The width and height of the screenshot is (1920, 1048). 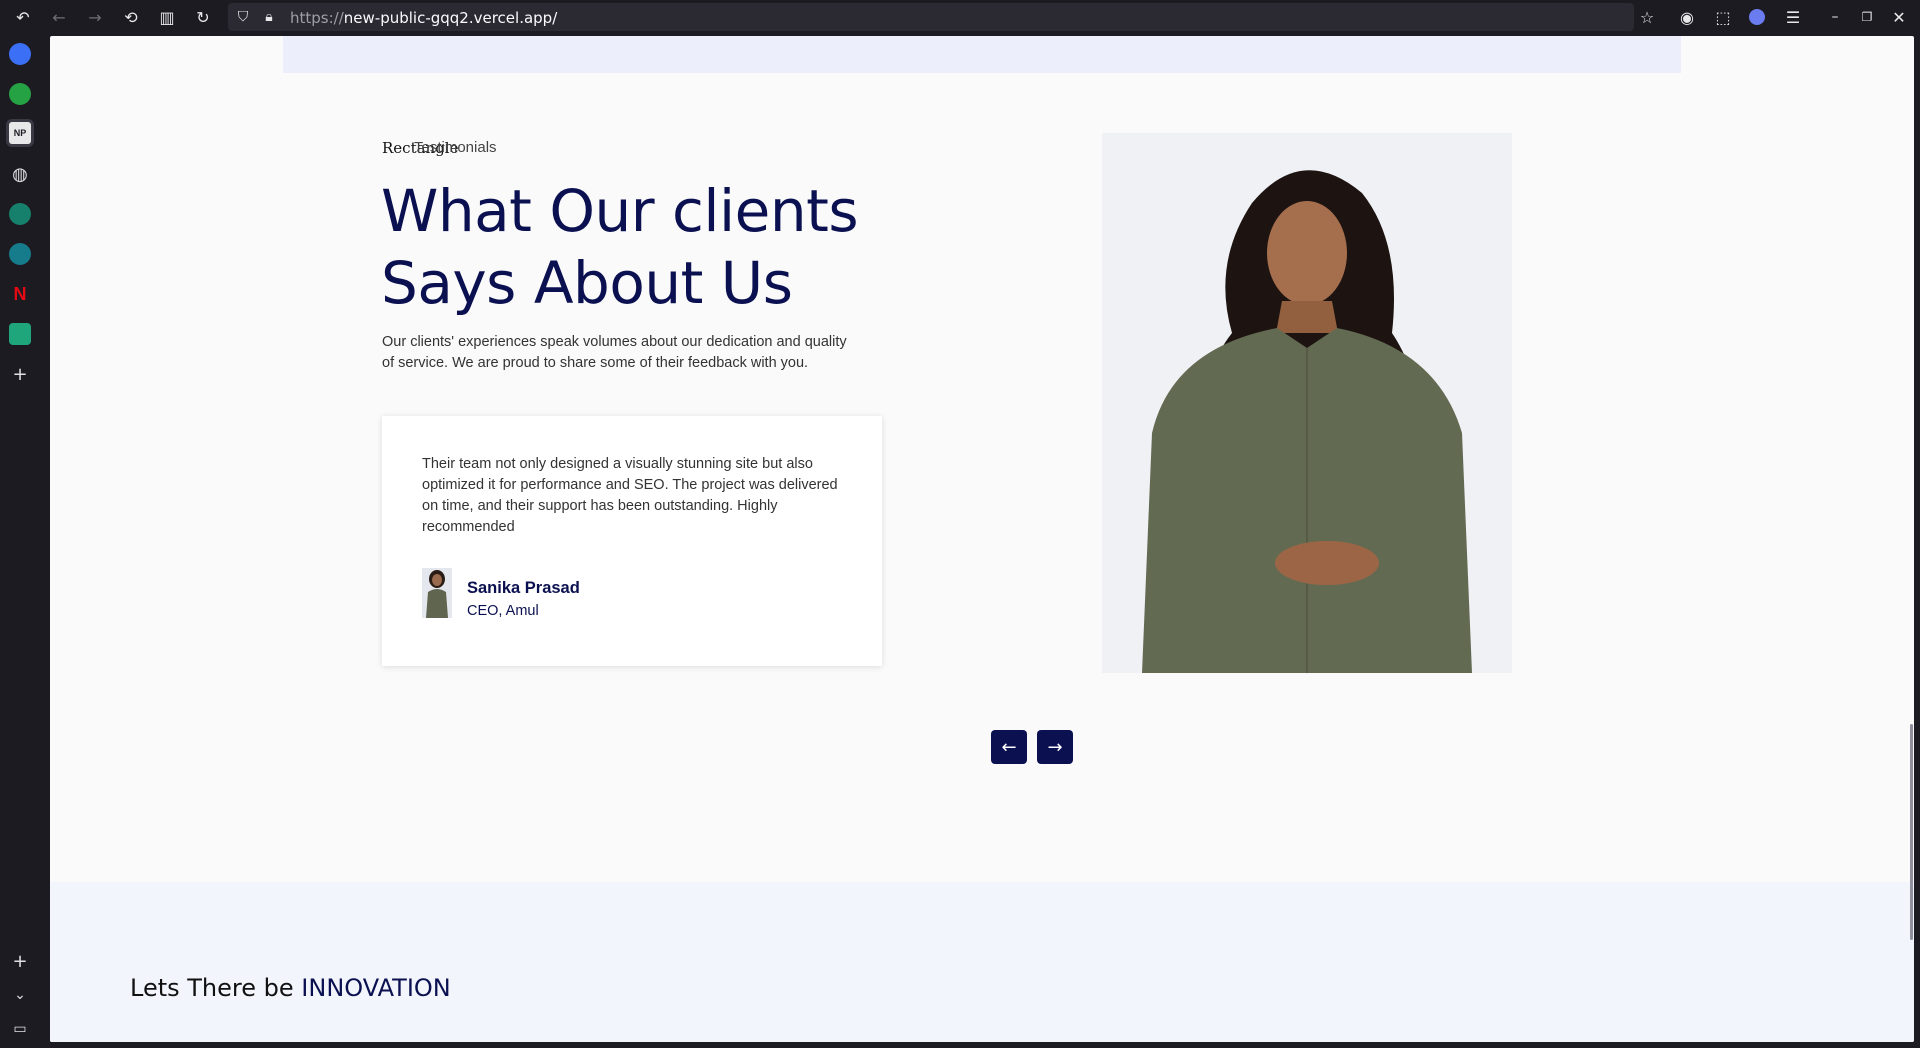 I want to click on prev-testimonial-button: ←, so click(x=1009, y=747).